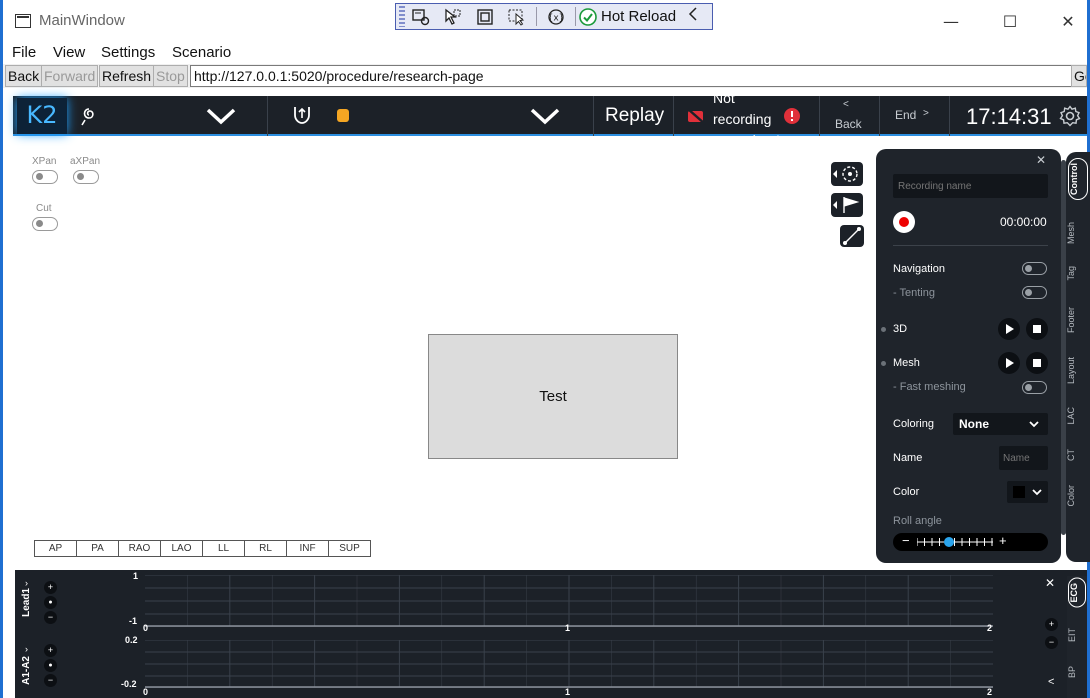 The height and width of the screenshot is (698, 1090). Describe the element at coordinates (26, 670) in the screenshot. I see `lead2-label: A1-A2` at that location.